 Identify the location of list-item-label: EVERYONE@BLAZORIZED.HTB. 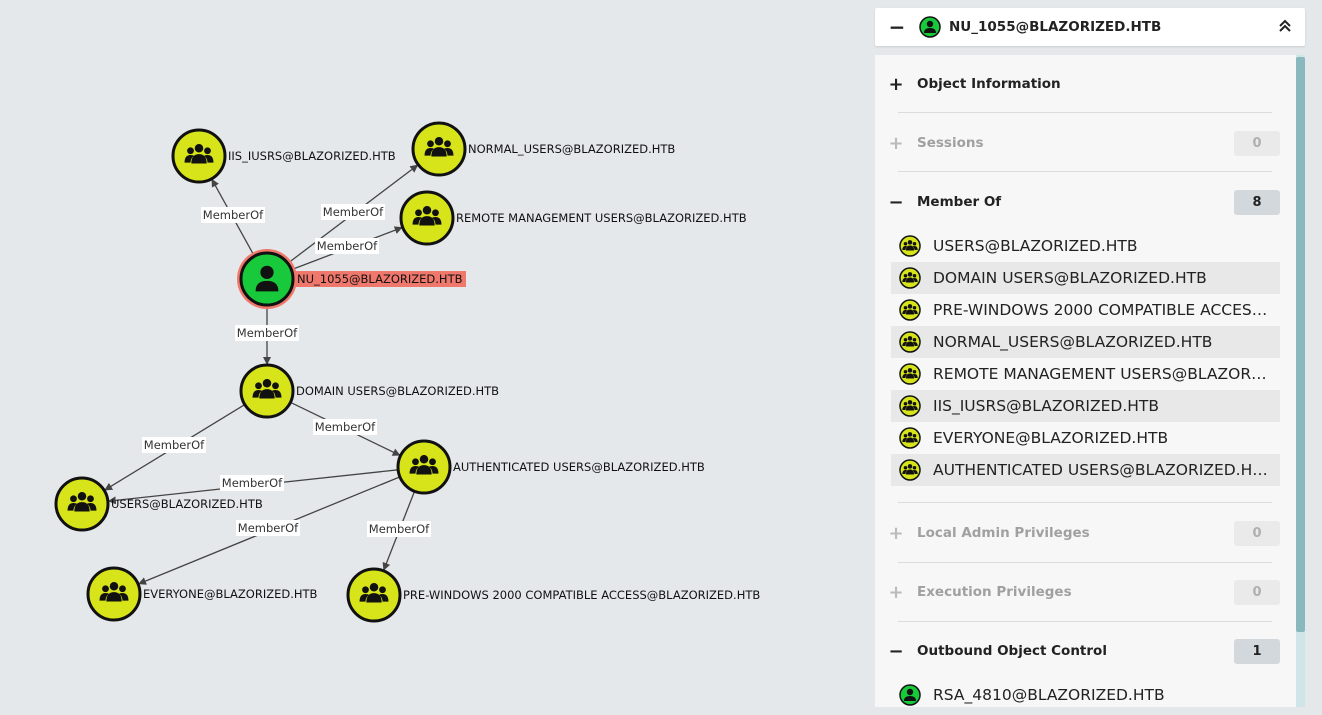
(1051, 438).